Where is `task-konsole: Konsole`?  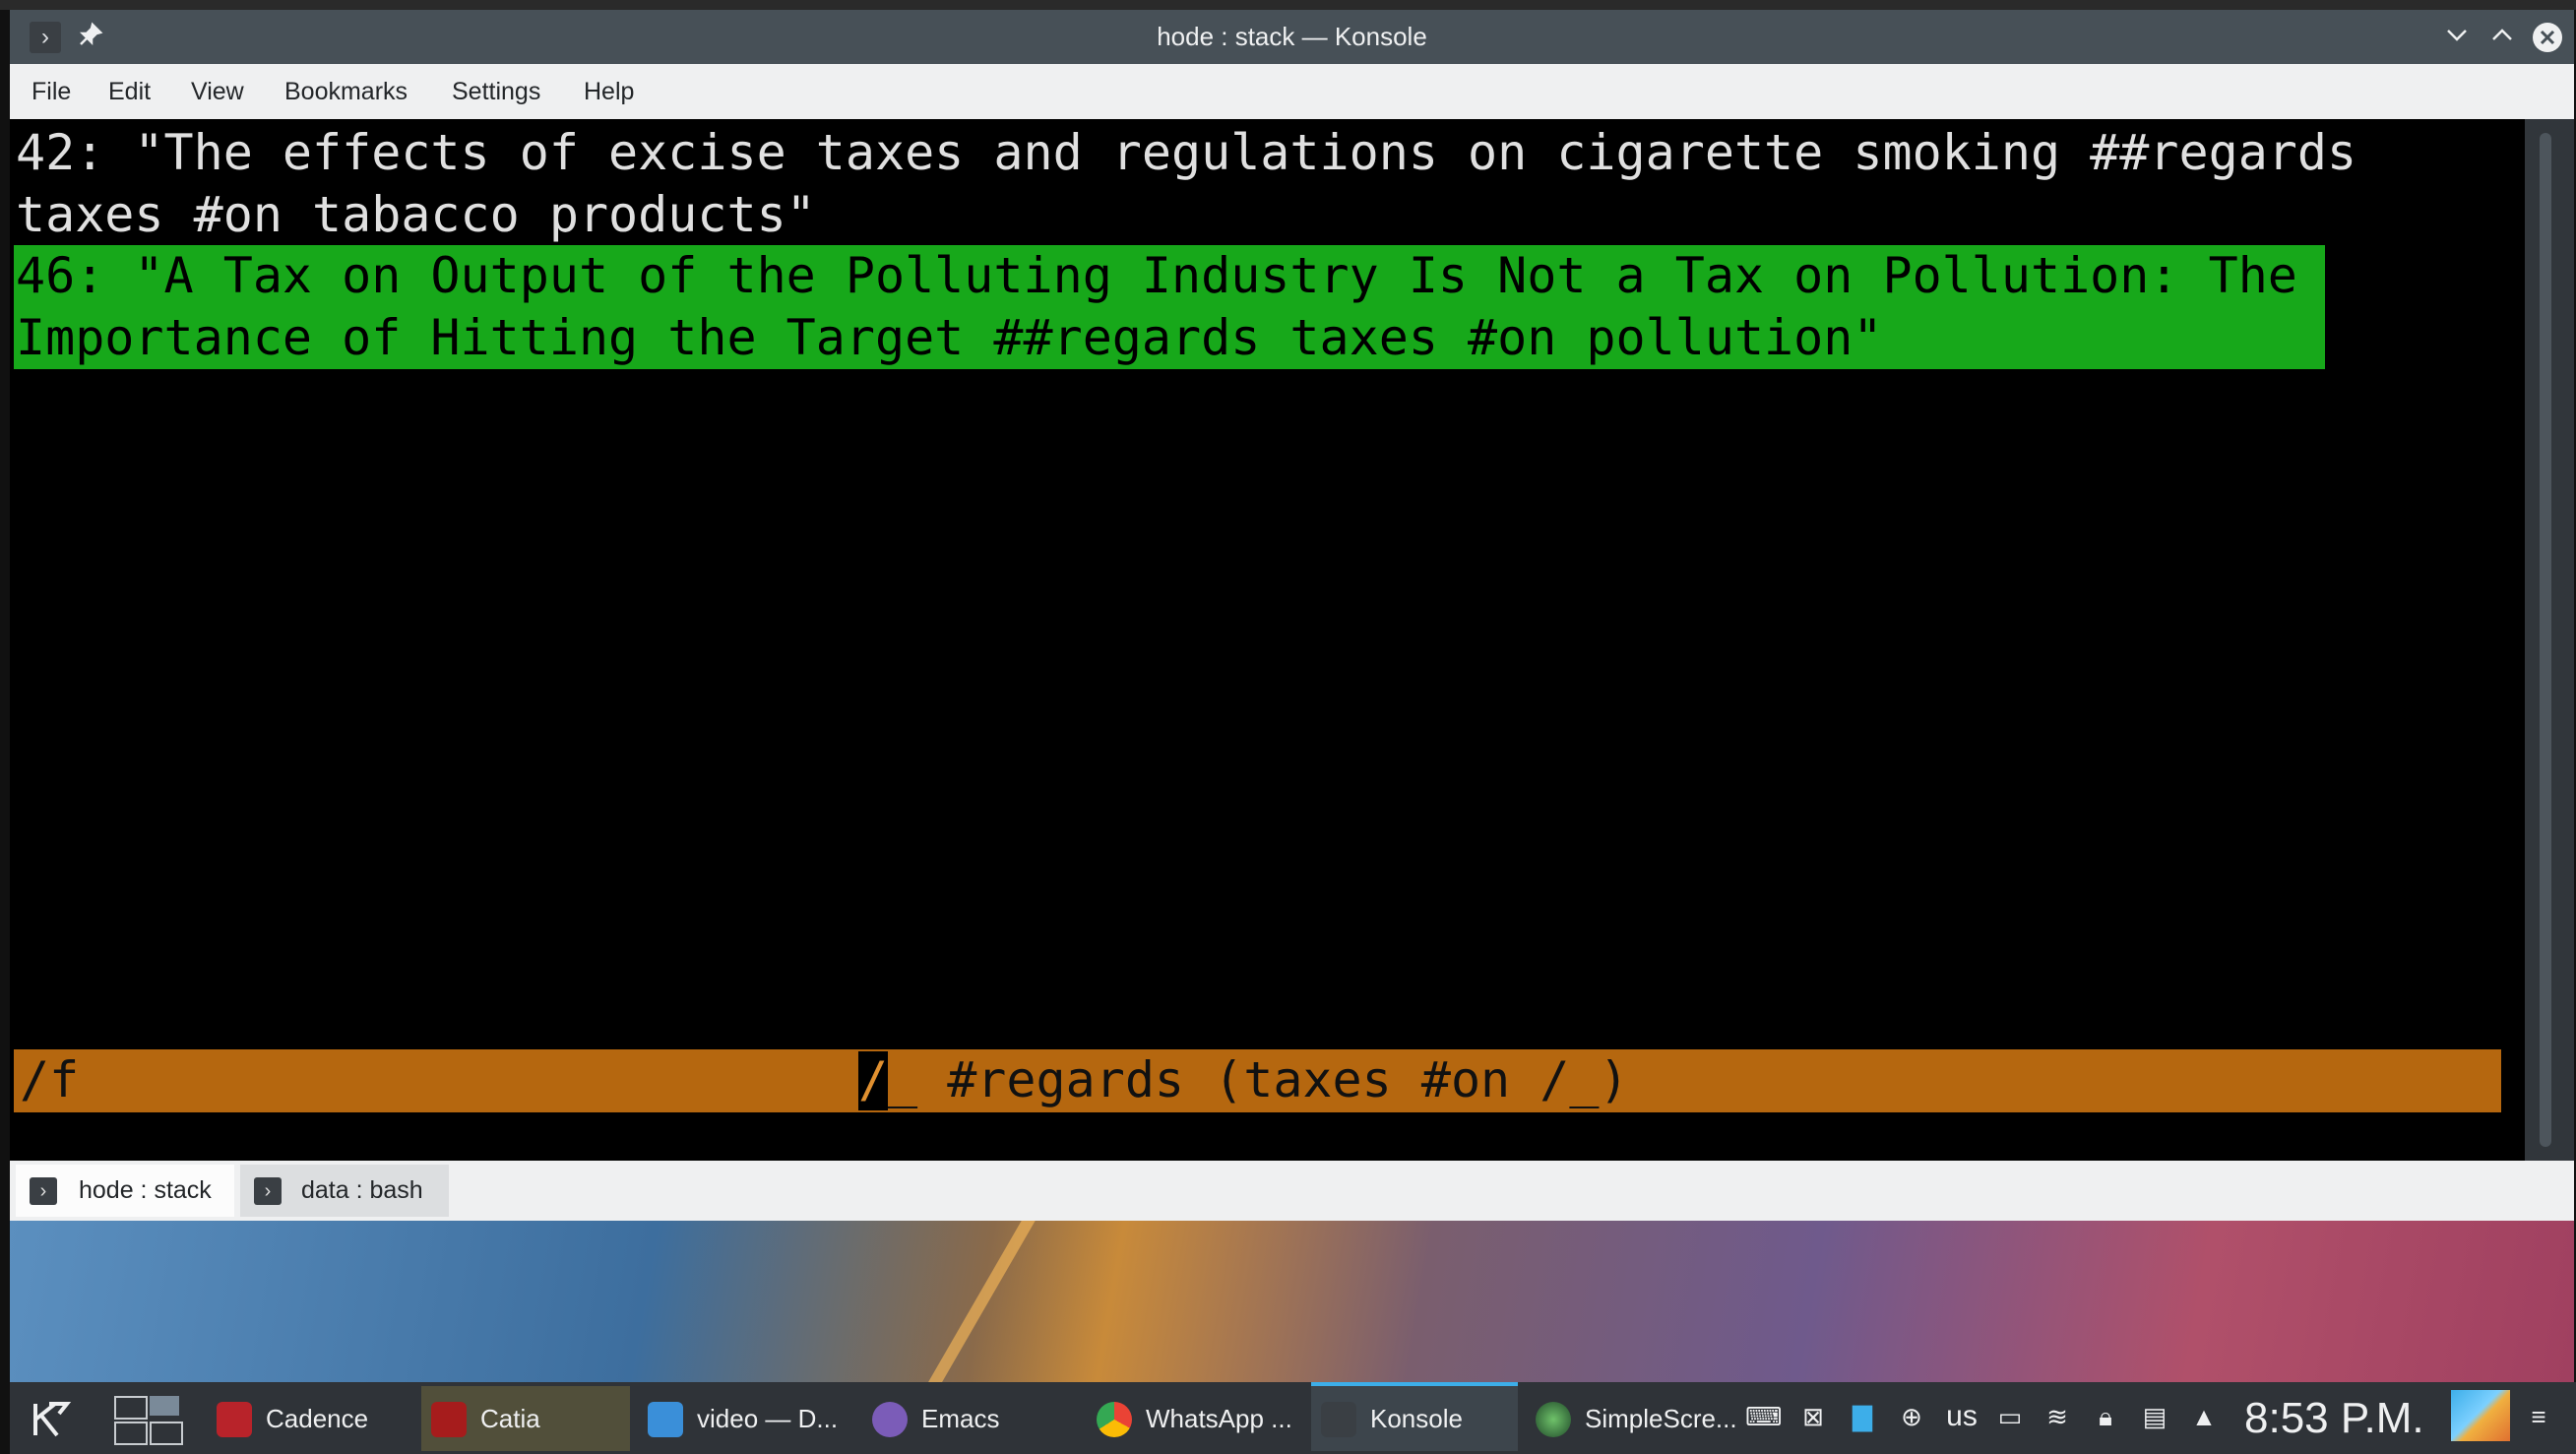
task-konsole: Konsole is located at coordinates (1414, 1416).